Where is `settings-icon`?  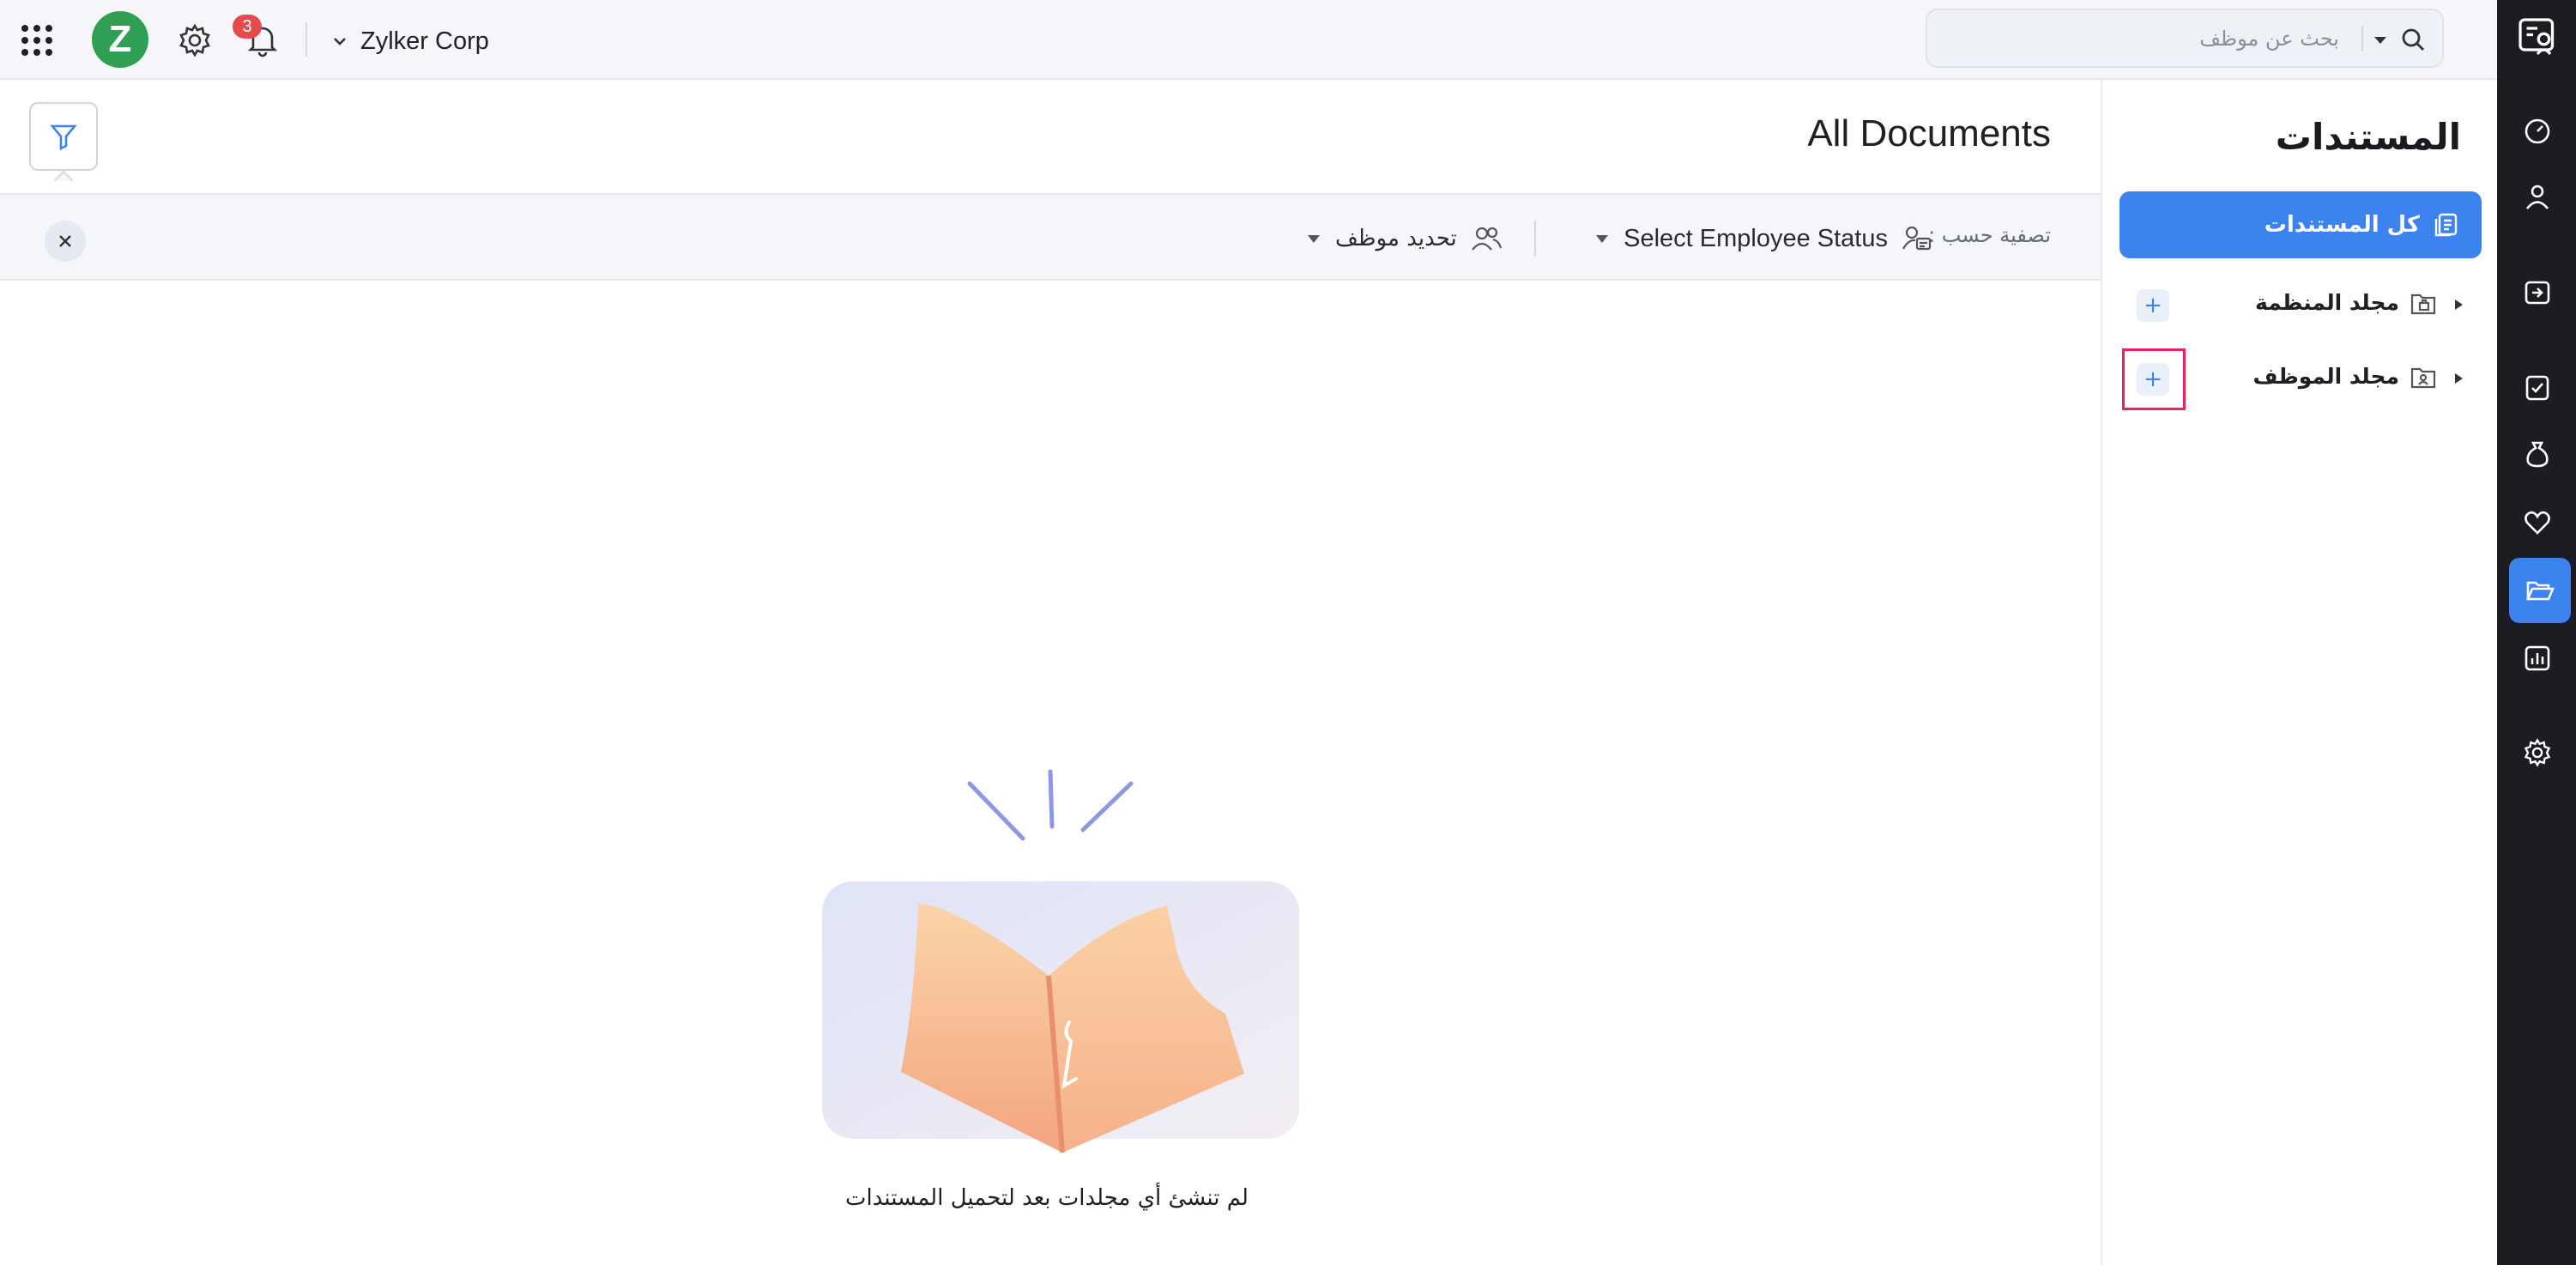 settings-icon is located at coordinates (2537, 752).